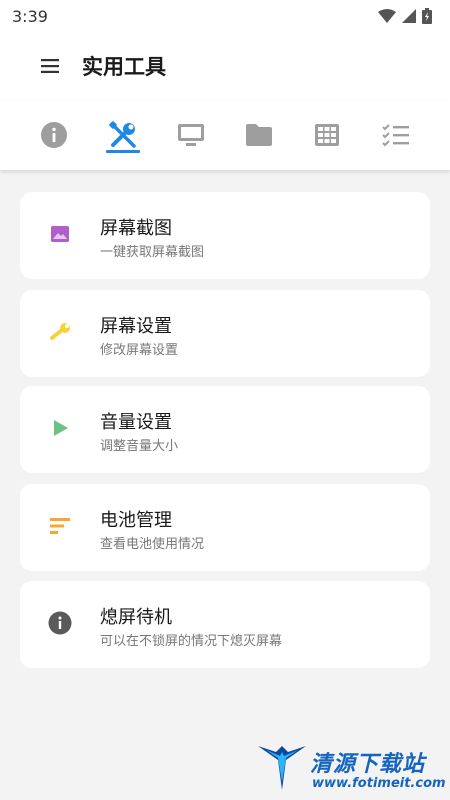  What do you see at coordinates (427, 16) in the screenshot?
I see `battery-icon` at bounding box center [427, 16].